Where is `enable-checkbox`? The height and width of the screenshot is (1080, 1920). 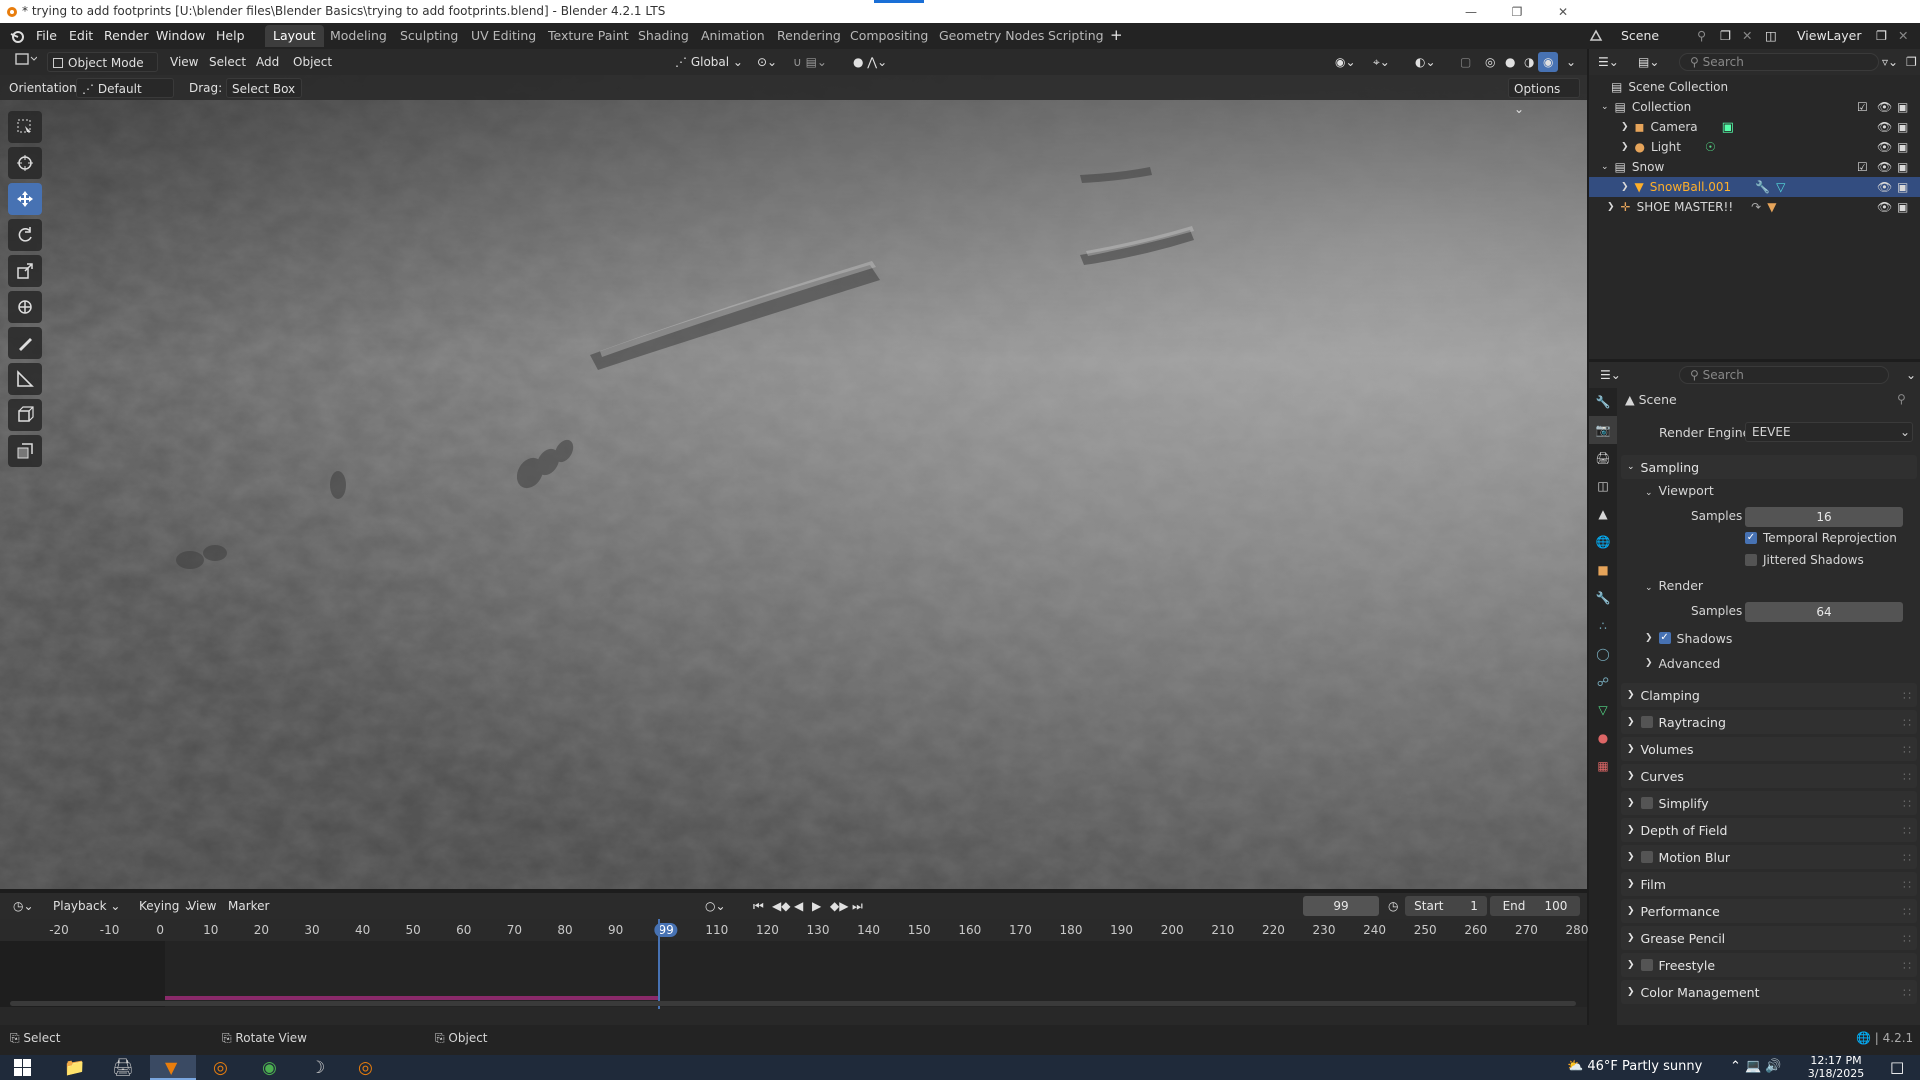 enable-checkbox is located at coordinates (1646, 803).